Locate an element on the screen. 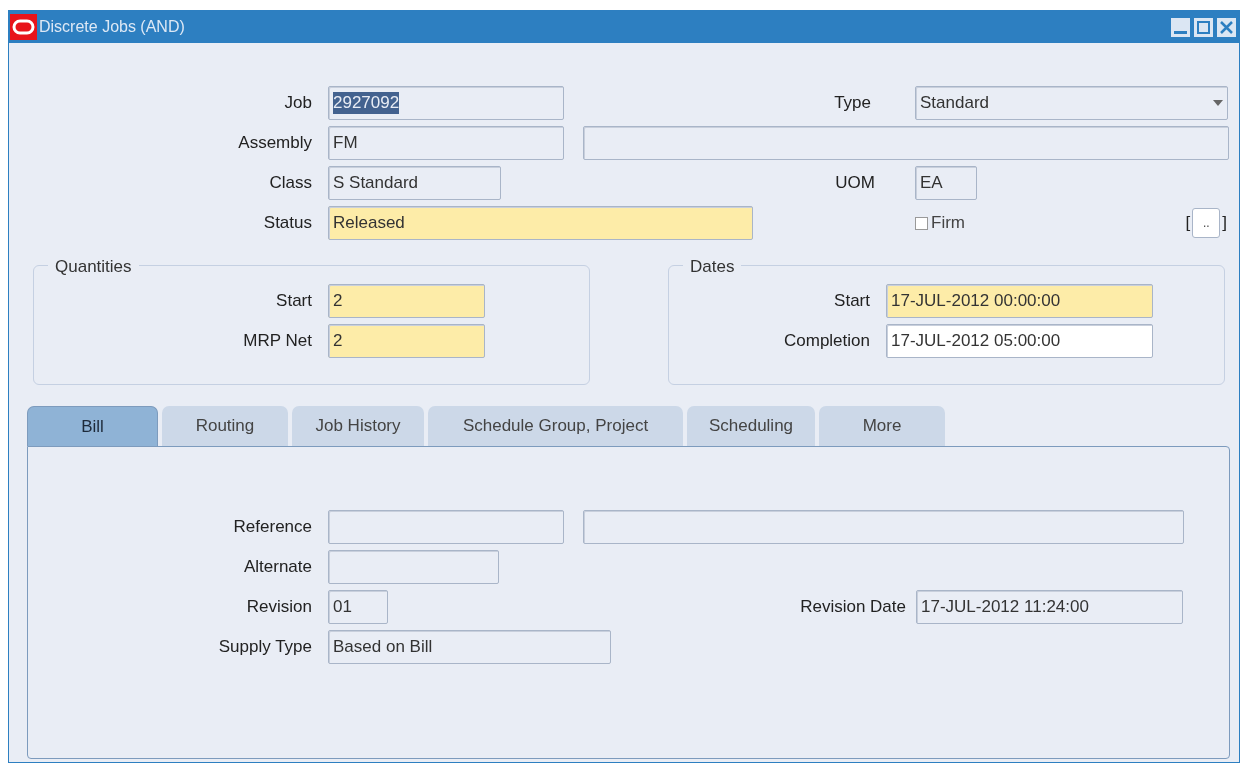  text-field: 17-JUL-2012 05:00:00 is located at coordinates (1019, 341).